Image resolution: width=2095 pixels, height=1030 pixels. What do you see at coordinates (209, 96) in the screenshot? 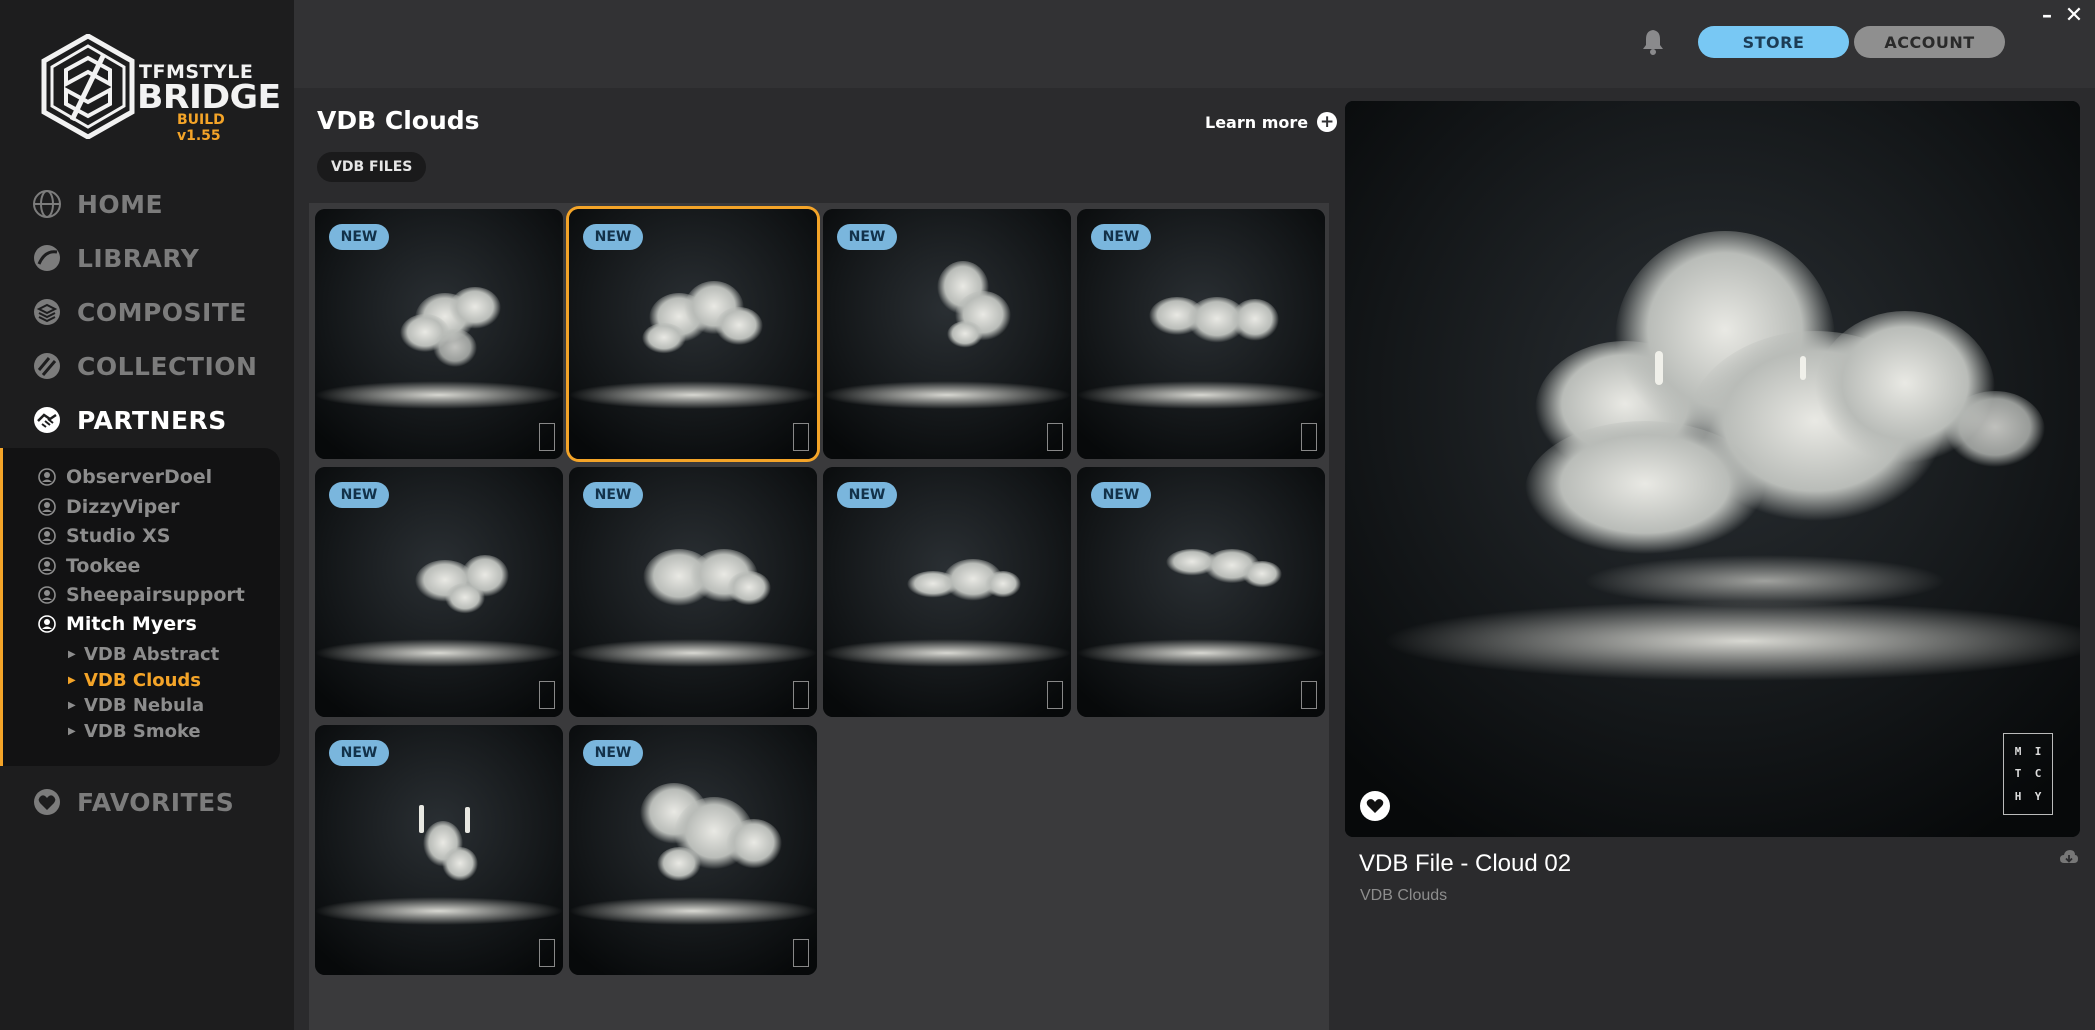
I see `logo-product-text: BRIDGE` at bounding box center [209, 96].